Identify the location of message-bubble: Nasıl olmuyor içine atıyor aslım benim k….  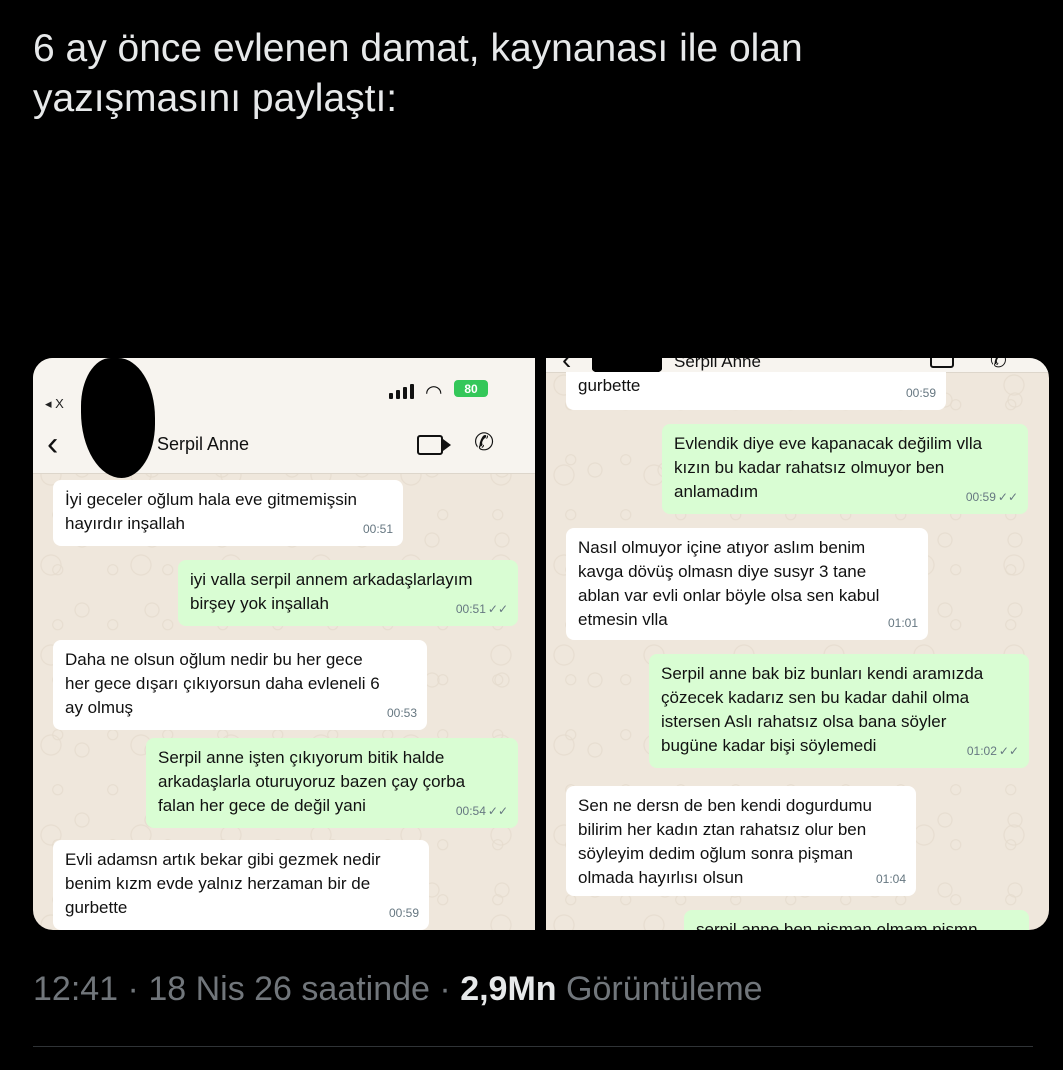
(747, 584).